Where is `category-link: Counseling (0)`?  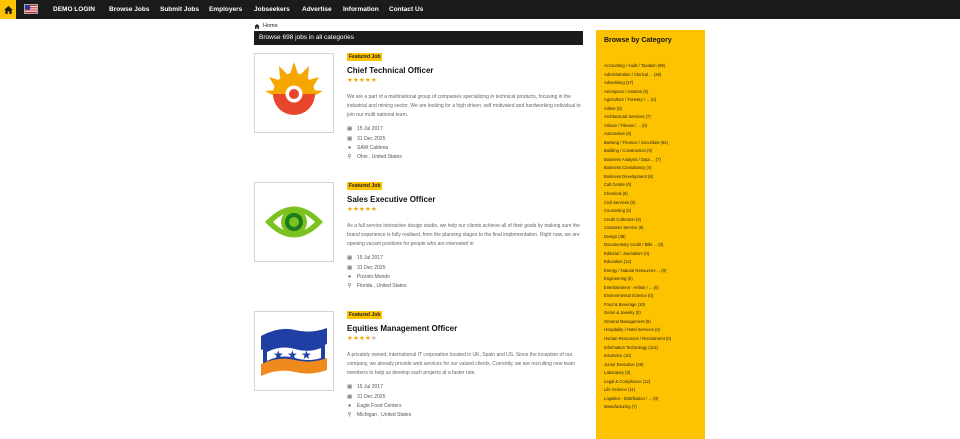 category-link: Counseling (0) is located at coordinates (637, 211).